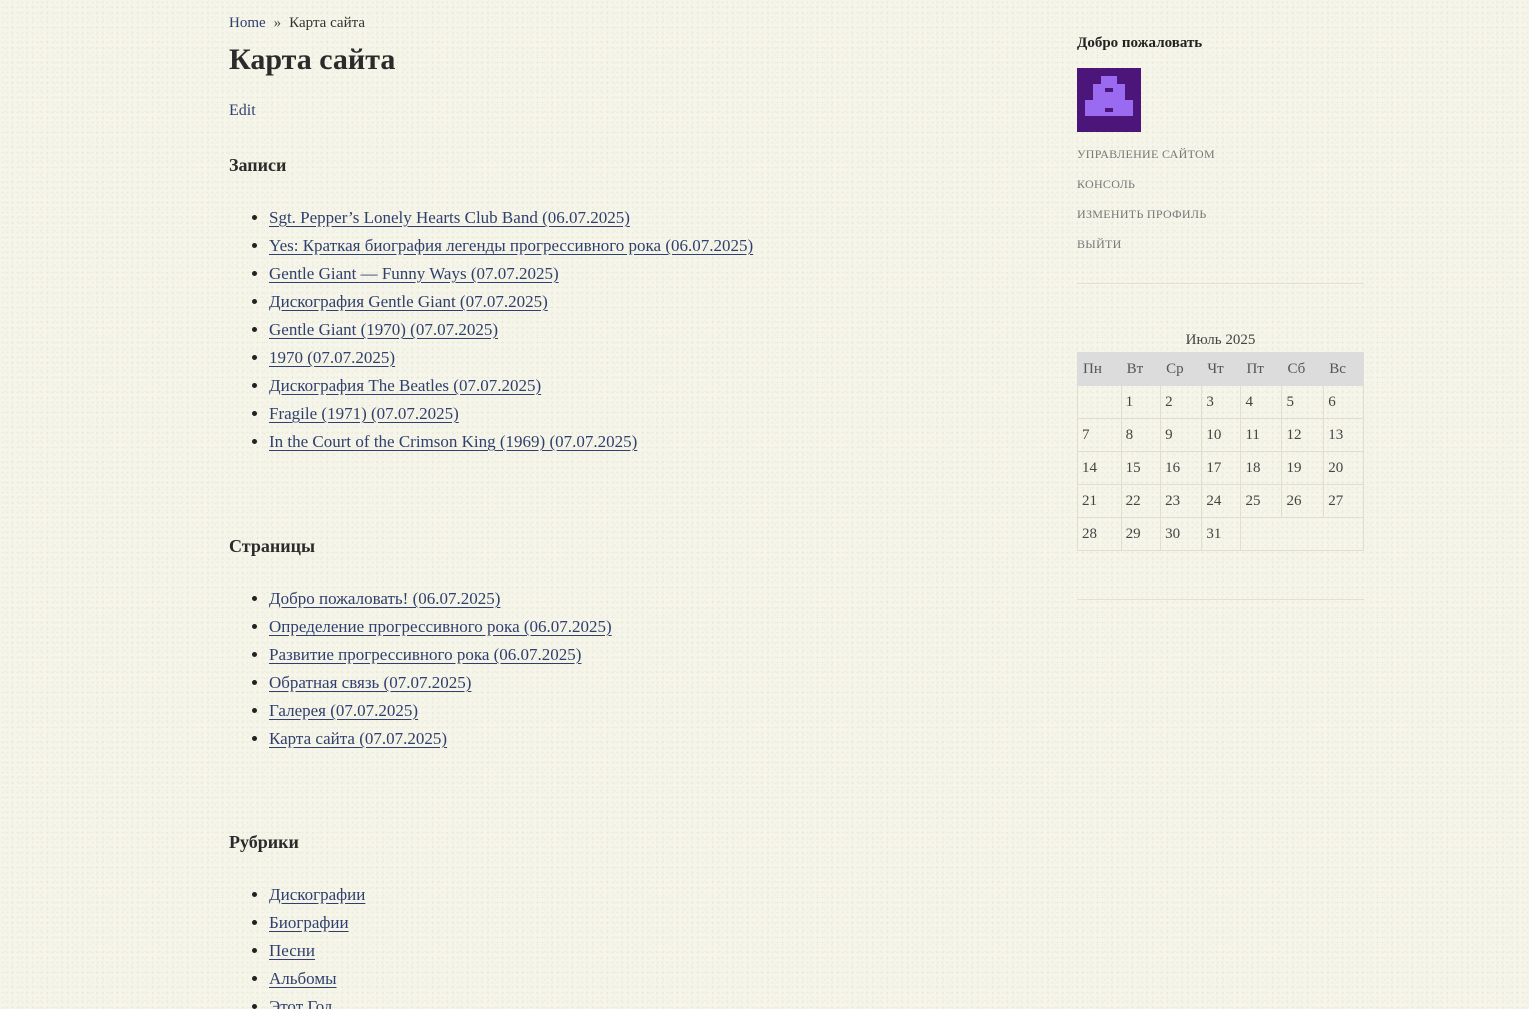 This screenshot has width=1529, height=1009. What do you see at coordinates (242, 111) in the screenshot?
I see `edit-link: Edit` at bounding box center [242, 111].